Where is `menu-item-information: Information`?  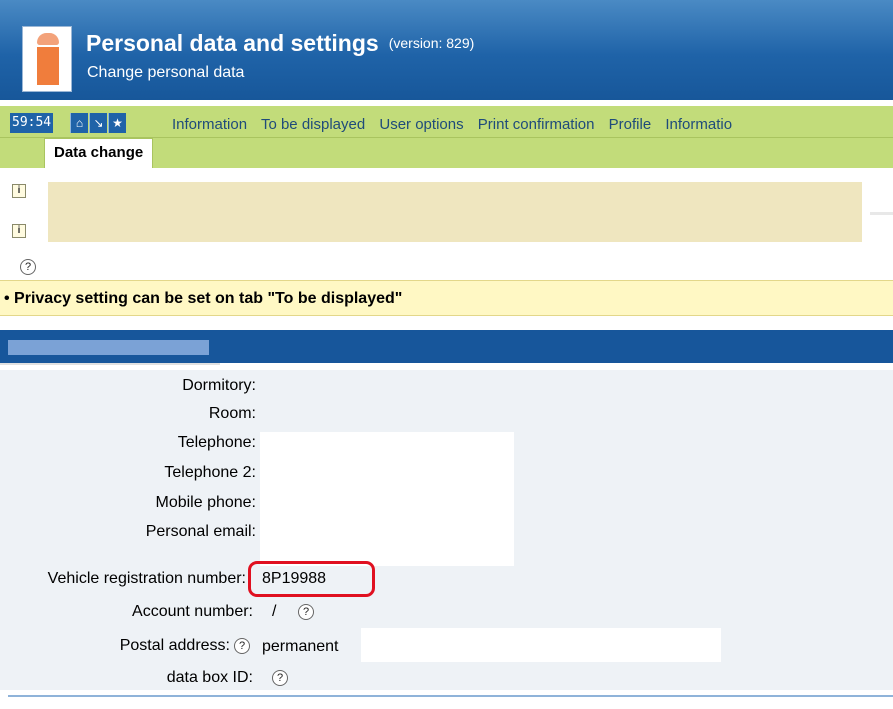 menu-item-information: Information is located at coordinates (209, 124).